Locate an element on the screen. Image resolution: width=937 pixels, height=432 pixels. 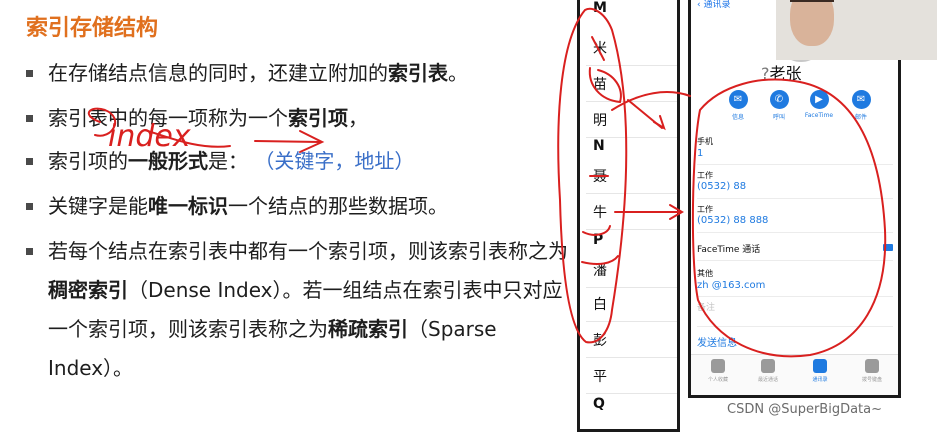
index-item: 潘 is located at coordinates (628, 274).